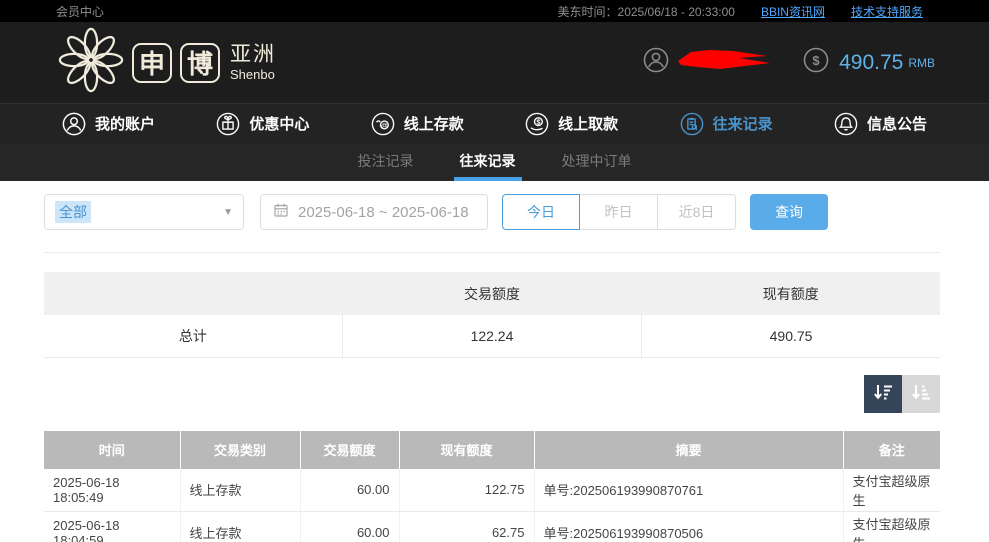 The width and height of the screenshot is (989, 542). Describe the element at coordinates (279, 124) in the screenshot. I see `nav-label: 优惠中心` at that location.